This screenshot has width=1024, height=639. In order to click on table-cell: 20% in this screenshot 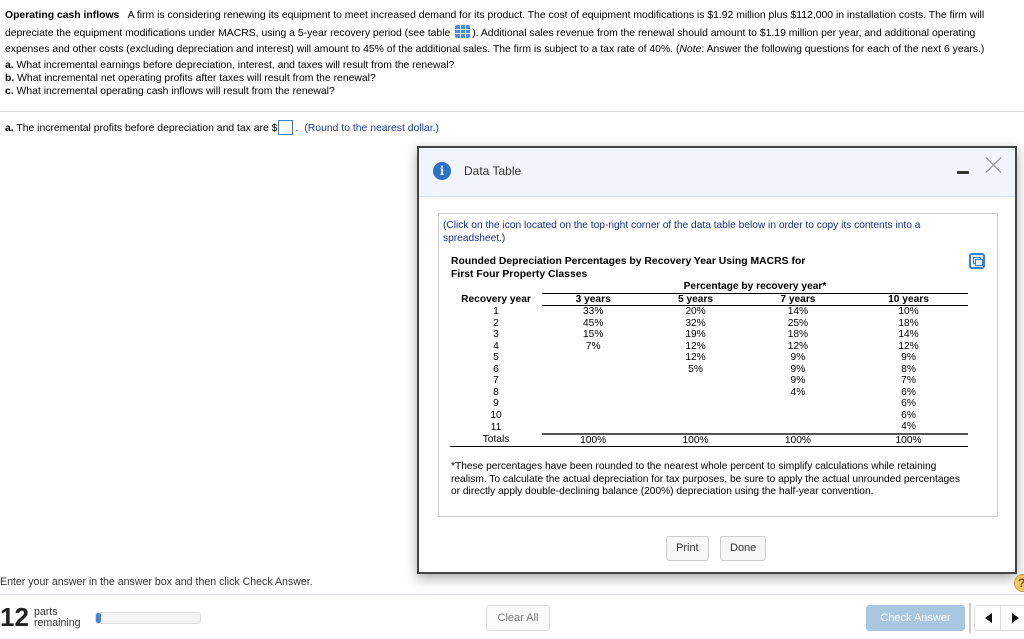, I will do `click(695, 311)`.